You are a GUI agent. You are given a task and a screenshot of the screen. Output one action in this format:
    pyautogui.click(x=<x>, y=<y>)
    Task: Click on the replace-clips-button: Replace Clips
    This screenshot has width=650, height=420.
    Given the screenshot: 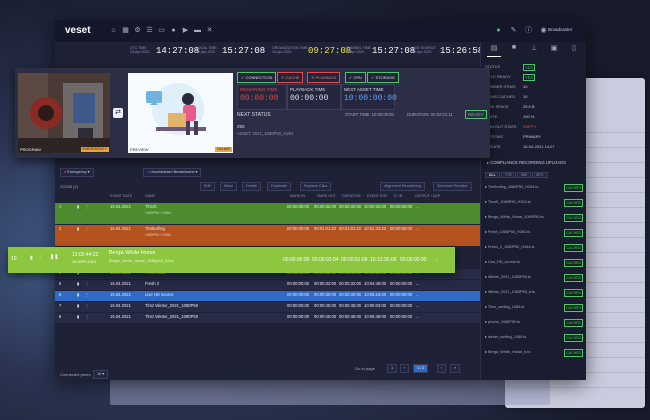 What is the action you would take?
    pyautogui.click(x=316, y=186)
    